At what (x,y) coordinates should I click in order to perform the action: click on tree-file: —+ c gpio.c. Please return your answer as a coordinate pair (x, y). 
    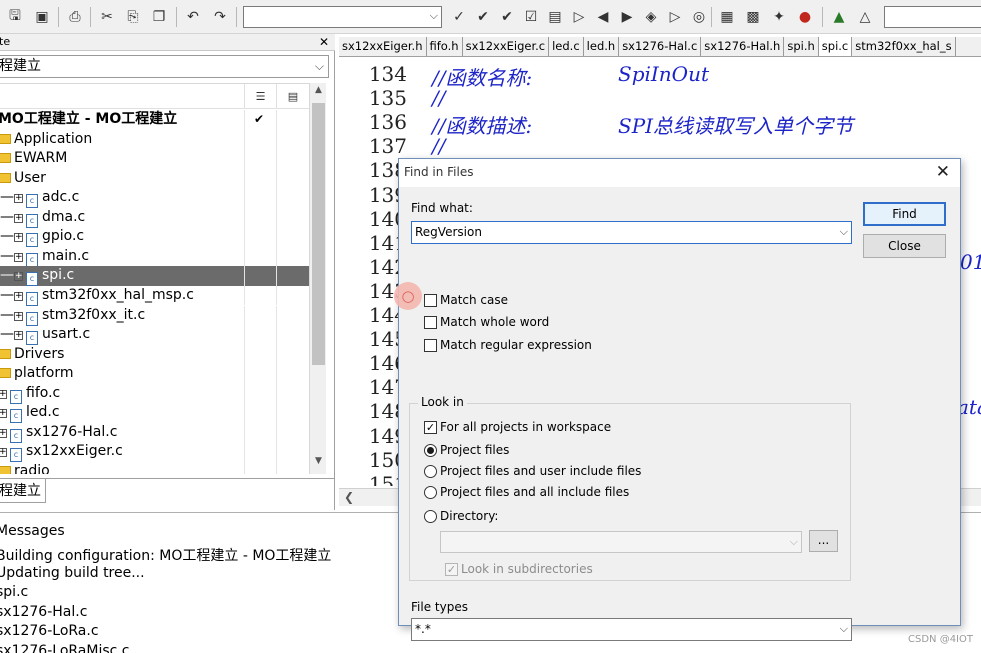
    Looking at the image, I should click on (154, 237).